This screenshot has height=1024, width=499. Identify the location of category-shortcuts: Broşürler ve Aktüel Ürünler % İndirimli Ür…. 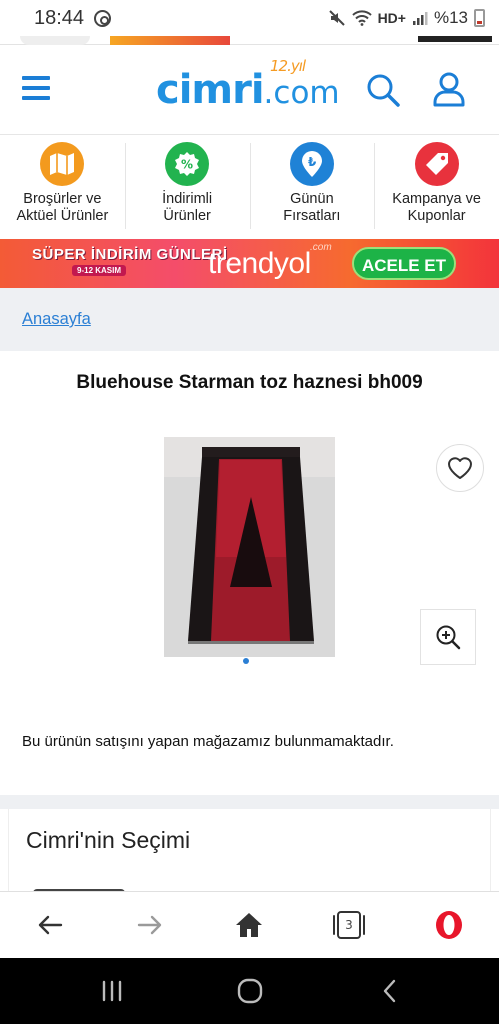
(249, 187).